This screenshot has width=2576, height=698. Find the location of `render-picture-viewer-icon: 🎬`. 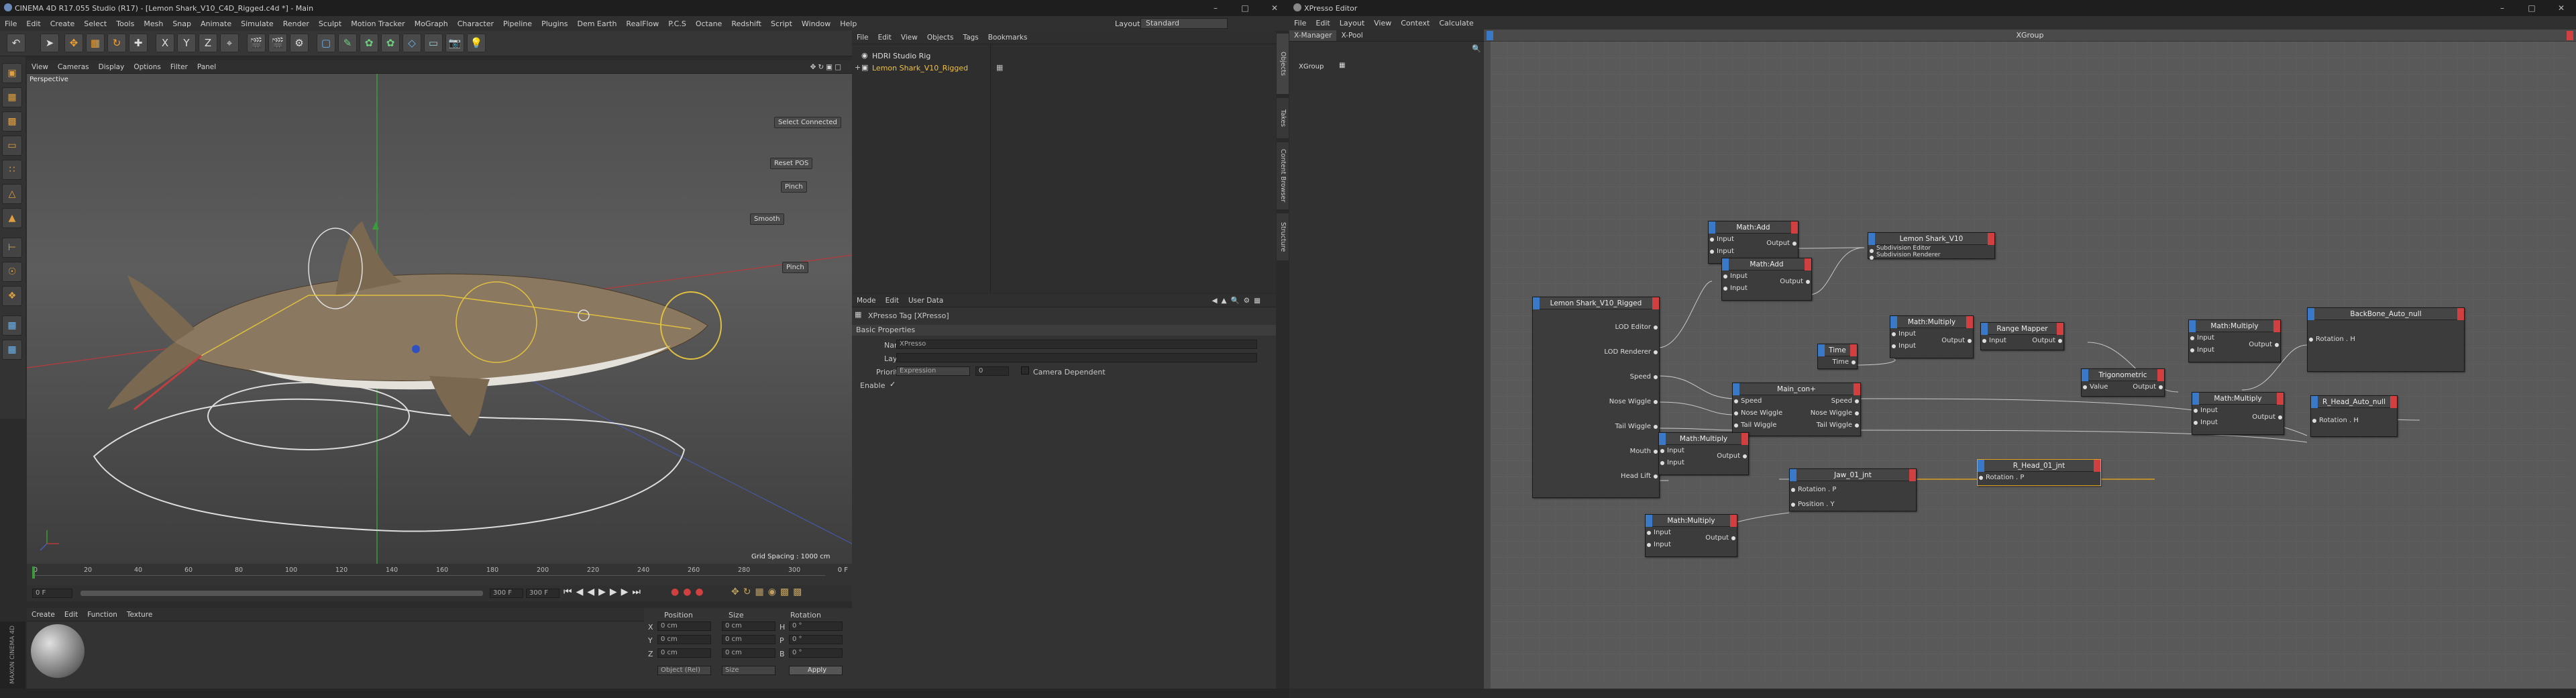

render-picture-viewer-icon: 🎬 is located at coordinates (277, 43).